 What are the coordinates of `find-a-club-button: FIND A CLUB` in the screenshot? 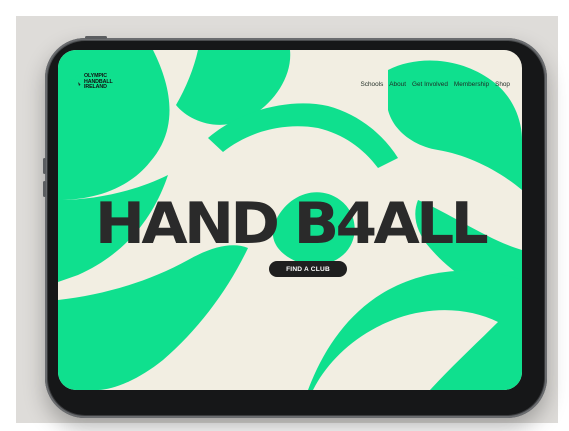 It's located at (308, 269).